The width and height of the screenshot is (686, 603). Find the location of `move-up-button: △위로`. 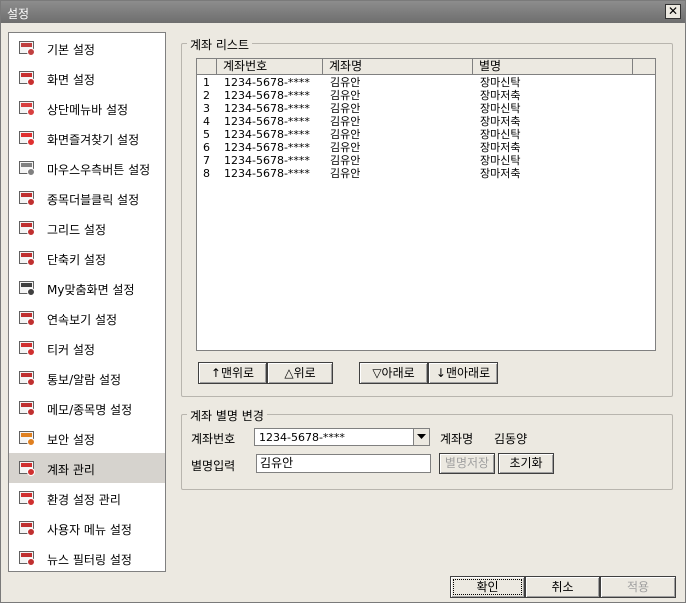

move-up-button: △위로 is located at coordinates (300, 373).